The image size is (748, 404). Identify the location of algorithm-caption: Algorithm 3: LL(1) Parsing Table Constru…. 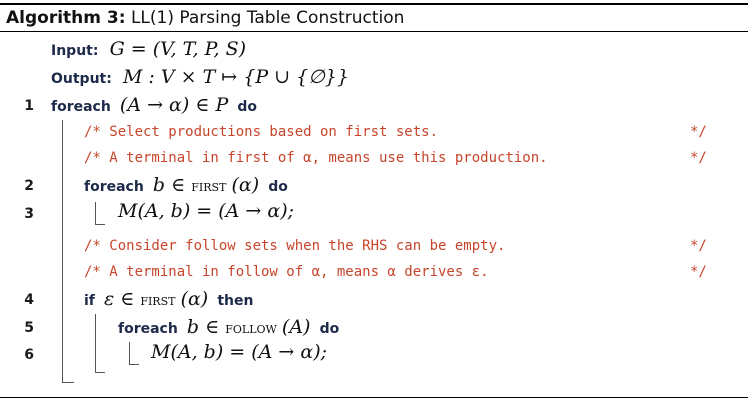
(205, 18).